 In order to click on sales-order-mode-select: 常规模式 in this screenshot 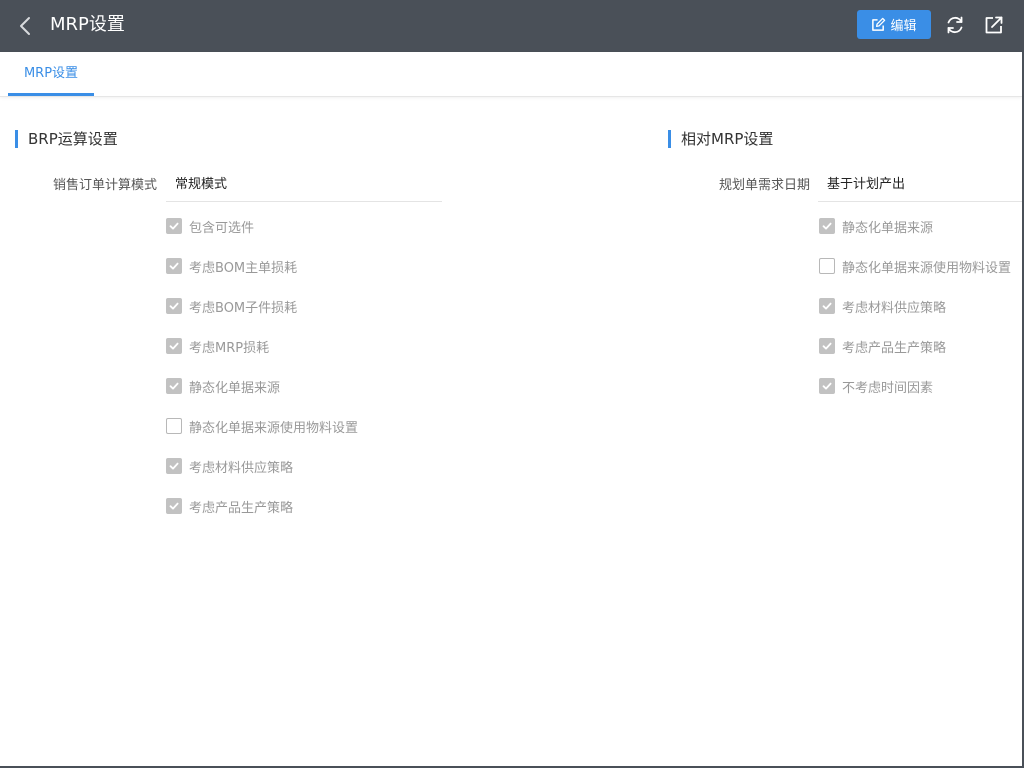, I will do `click(304, 189)`.